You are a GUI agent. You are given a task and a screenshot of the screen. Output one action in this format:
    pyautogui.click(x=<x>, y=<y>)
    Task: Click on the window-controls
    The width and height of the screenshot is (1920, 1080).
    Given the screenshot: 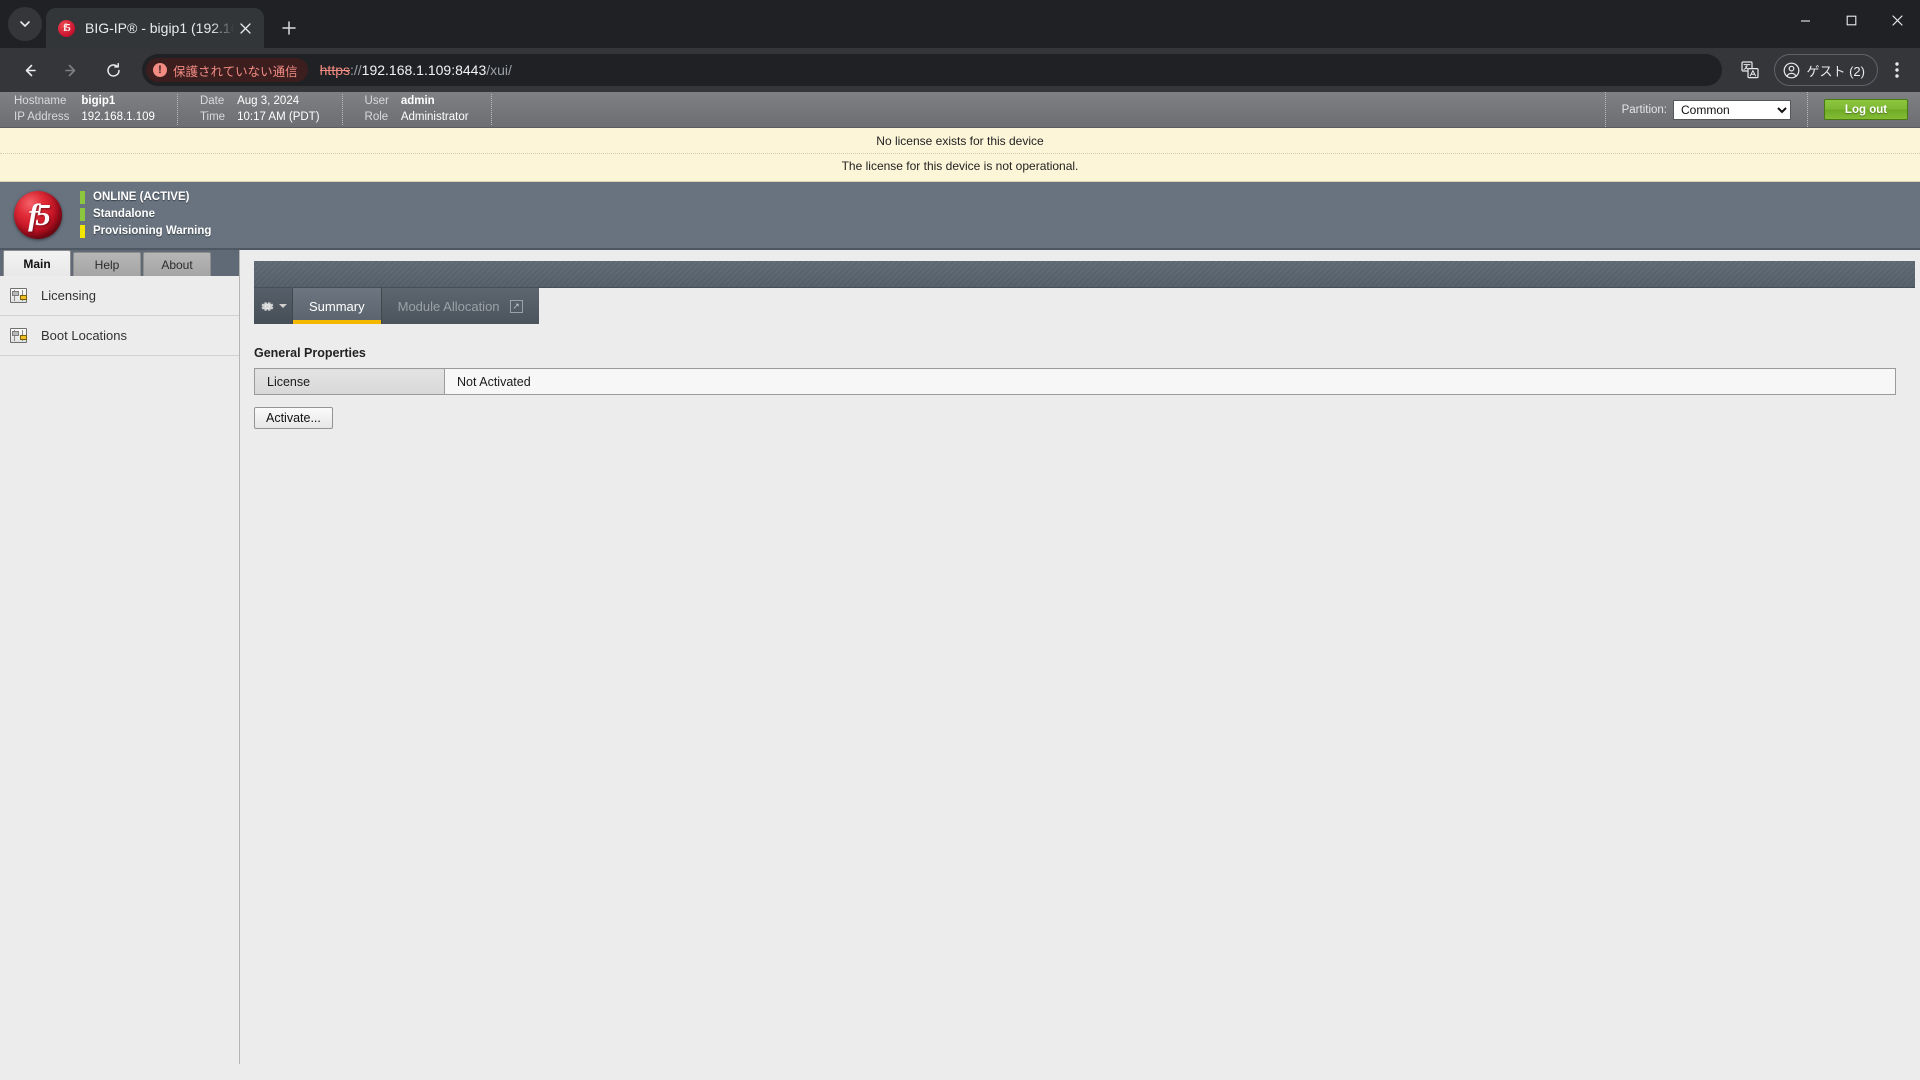 What is the action you would take?
    pyautogui.click(x=1851, y=24)
    